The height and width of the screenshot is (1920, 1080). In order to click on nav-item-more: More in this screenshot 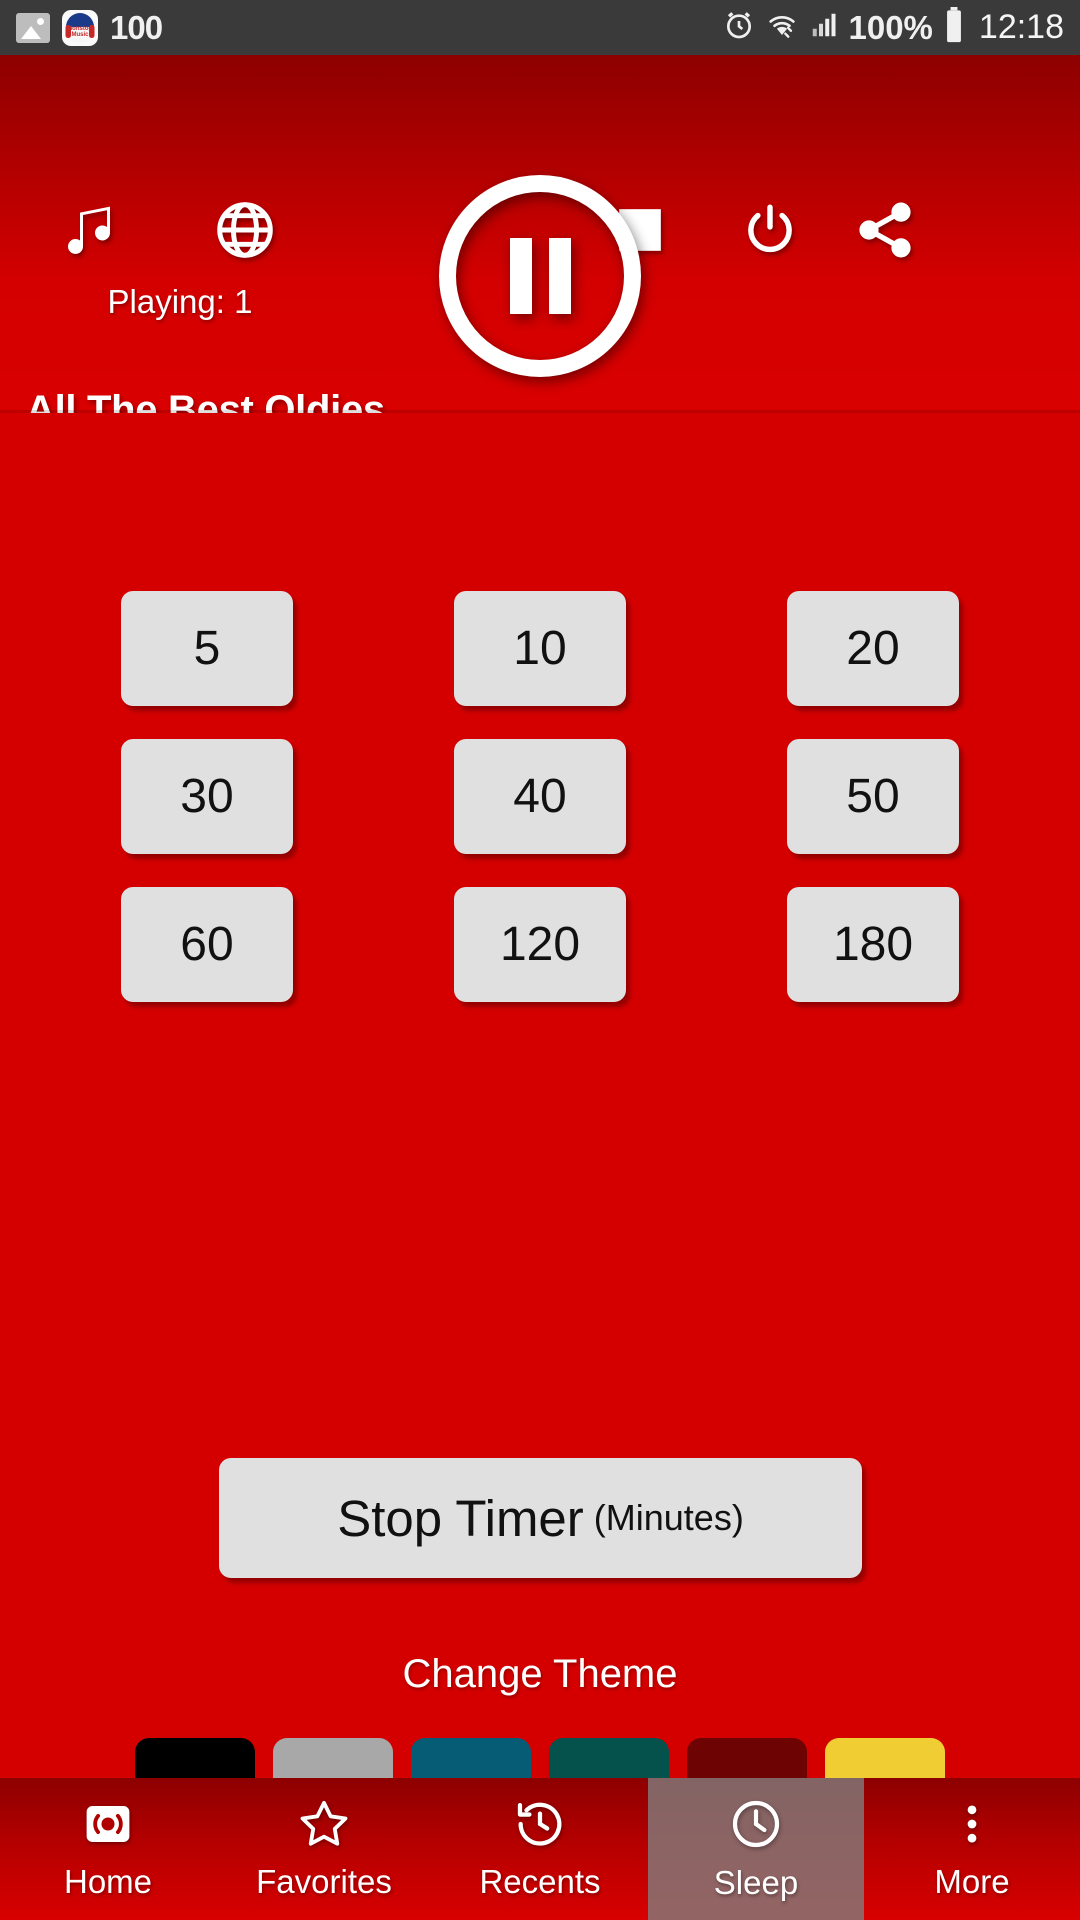, I will do `click(972, 1849)`.